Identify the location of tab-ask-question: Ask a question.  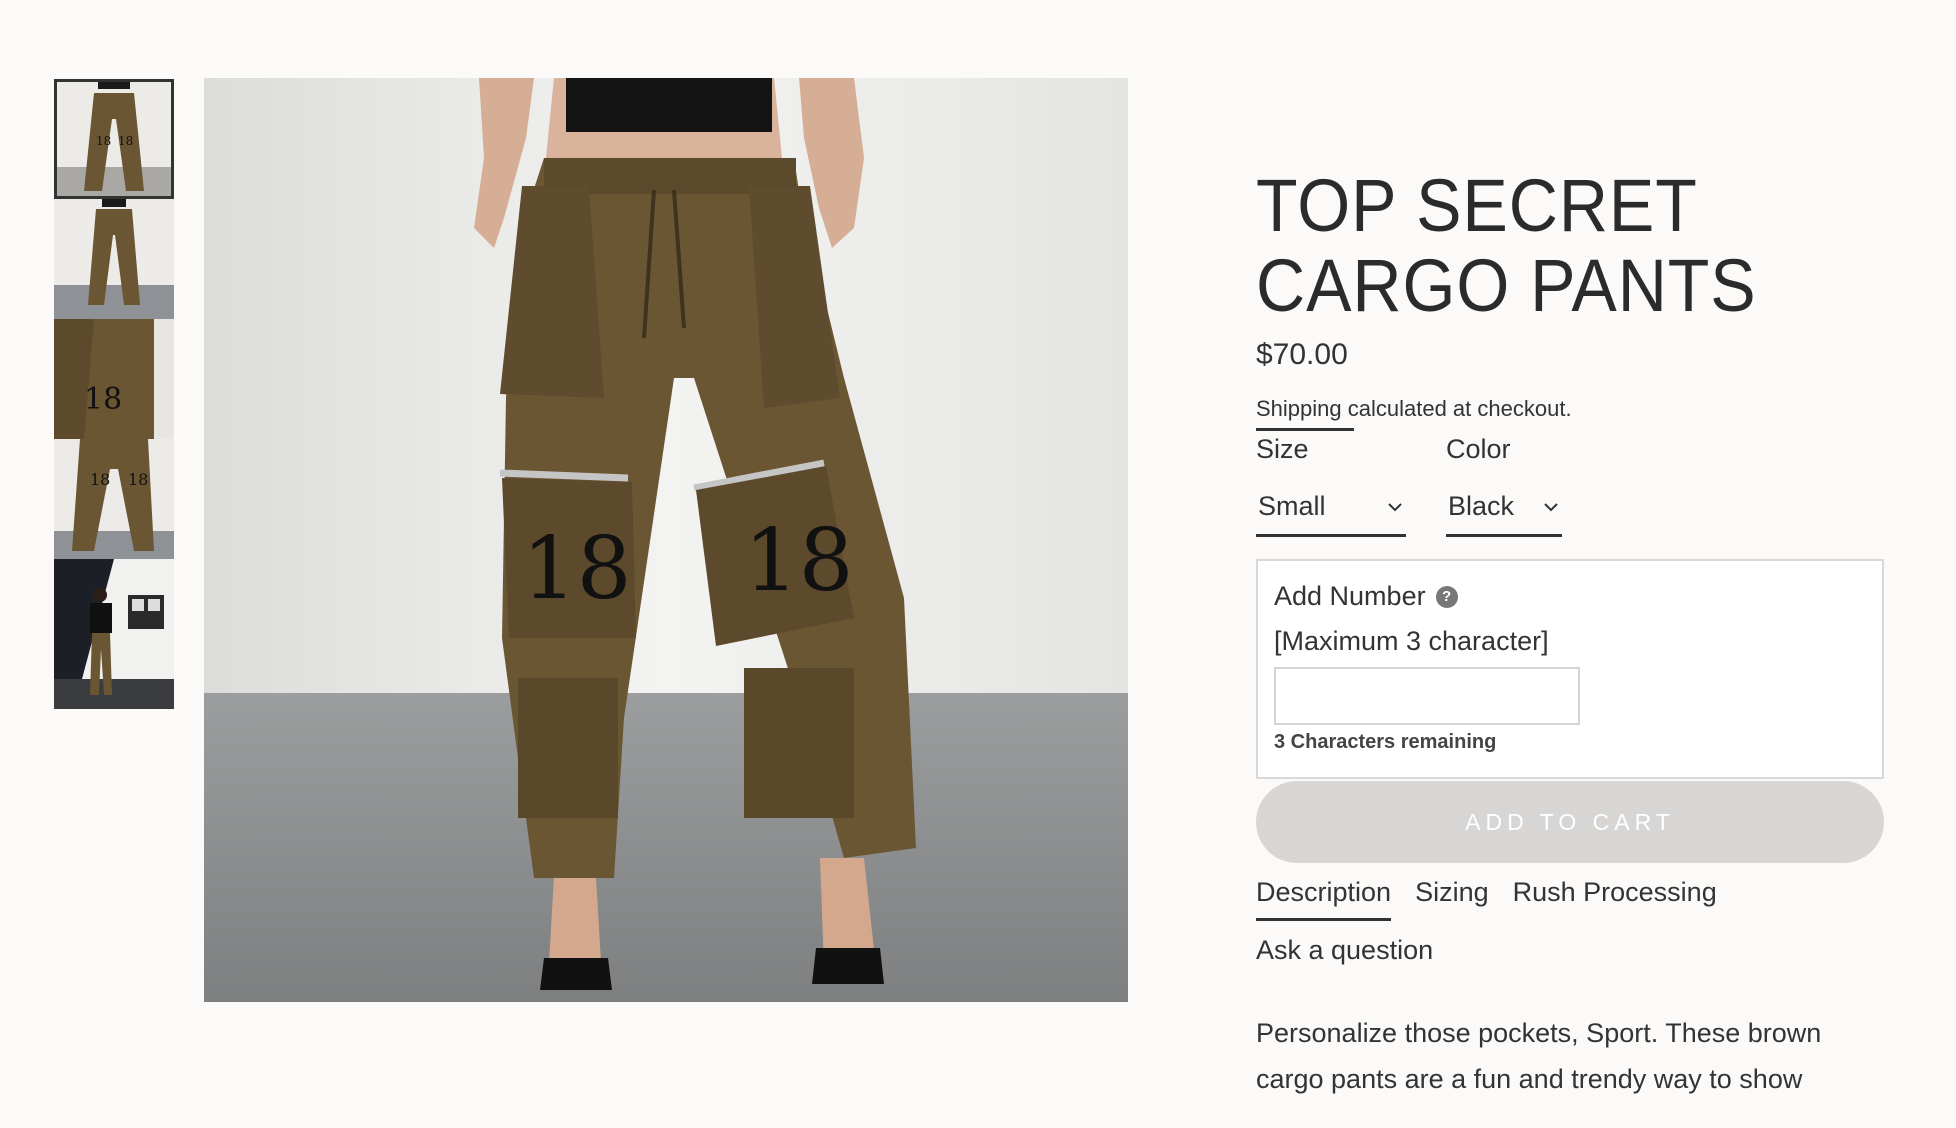
(1571, 950).